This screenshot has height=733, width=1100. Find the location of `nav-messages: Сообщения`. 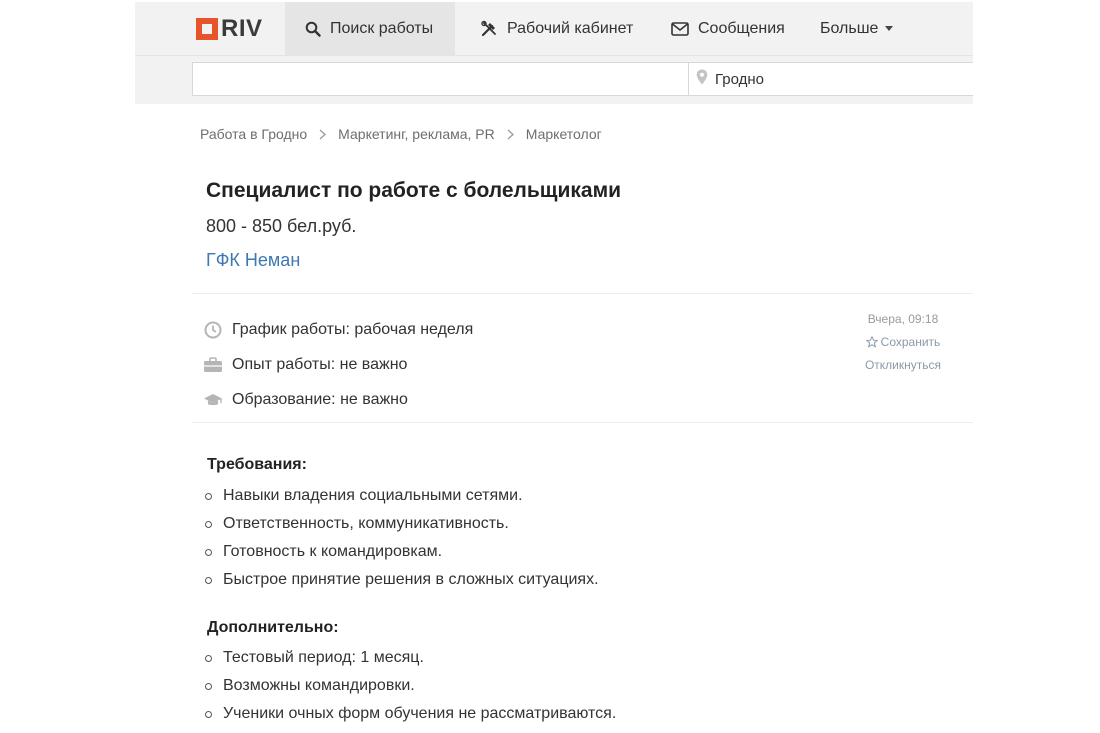

nav-messages: Сообщения is located at coordinates (728, 28).